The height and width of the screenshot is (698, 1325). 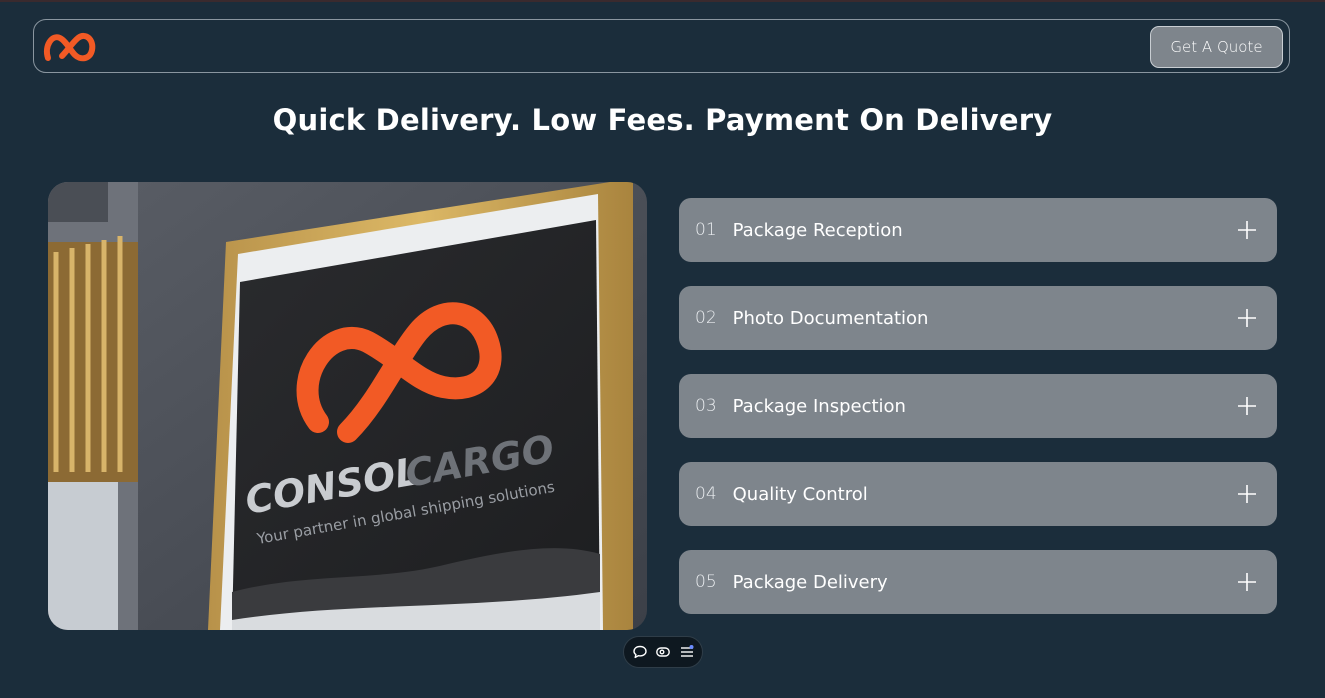 What do you see at coordinates (640, 652) in the screenshot?
I see `comment-icon` at bounding box center [640, 652].